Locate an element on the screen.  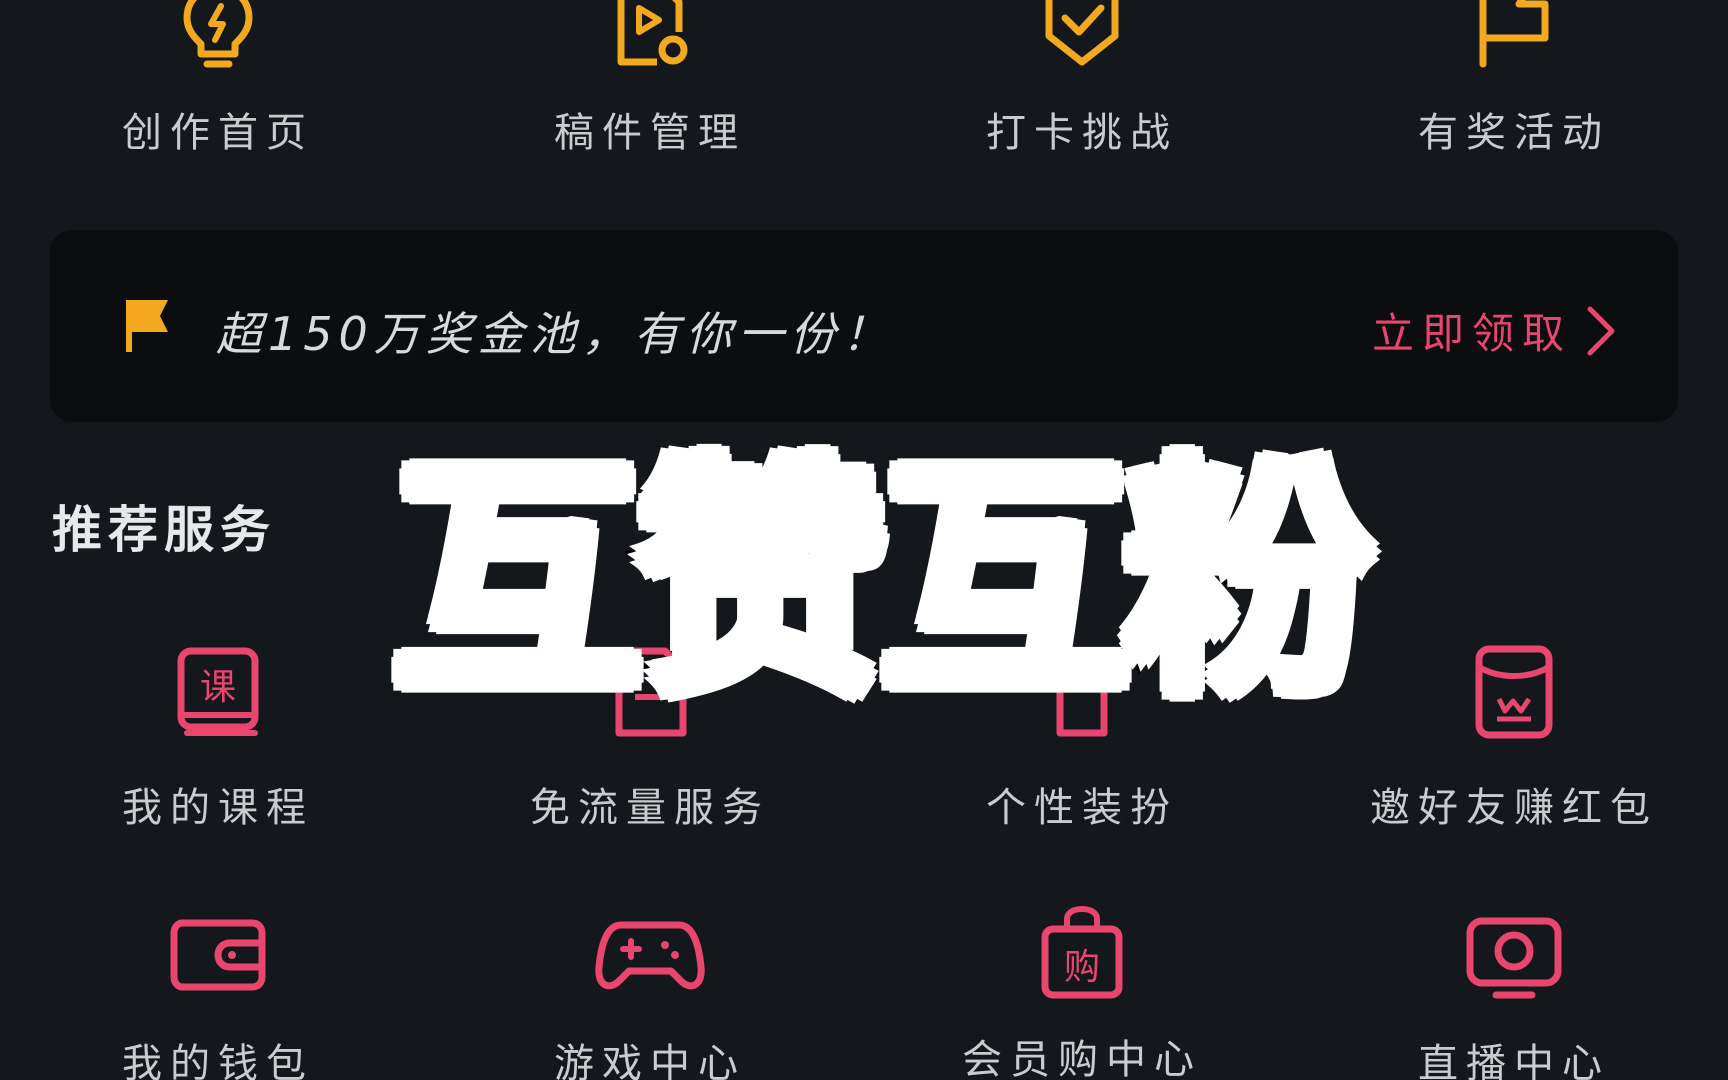
service-free-data: 免流量服务 is located at coordinates (650, 739).